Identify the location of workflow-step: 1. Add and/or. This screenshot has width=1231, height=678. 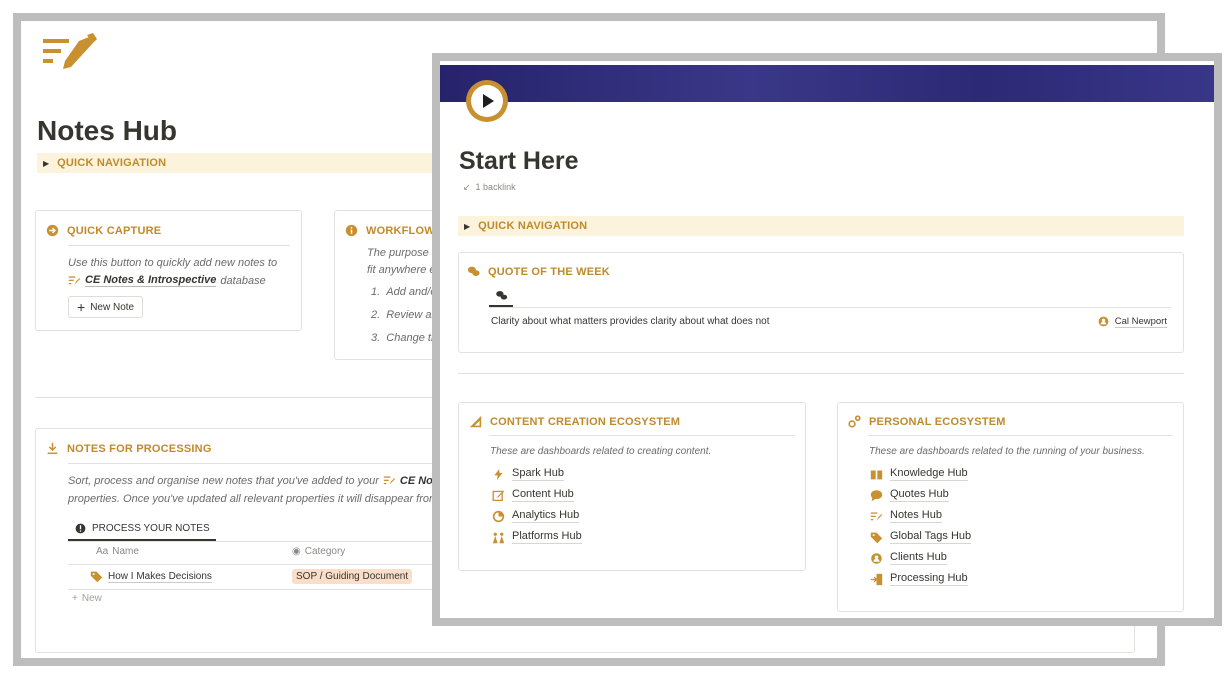
(406, 292).